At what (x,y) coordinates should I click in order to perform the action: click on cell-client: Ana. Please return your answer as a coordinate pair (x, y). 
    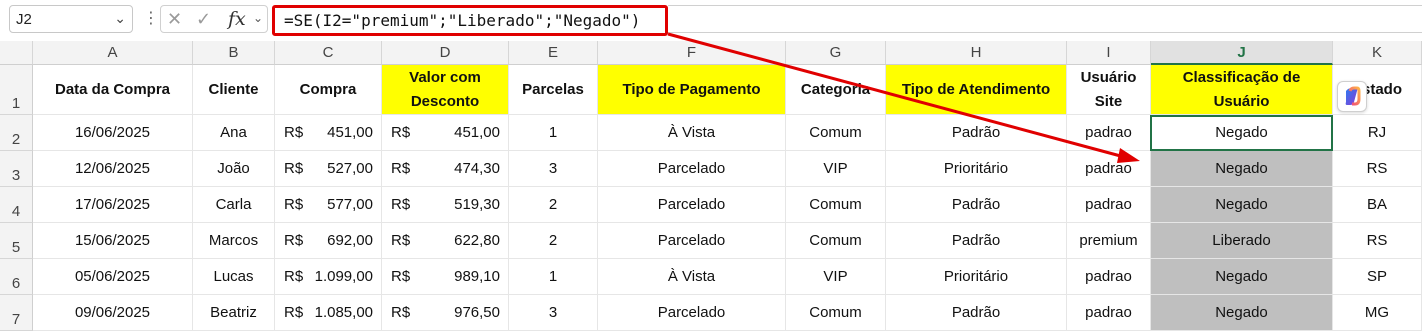
    Looking at the image, I should click on (234, 133).